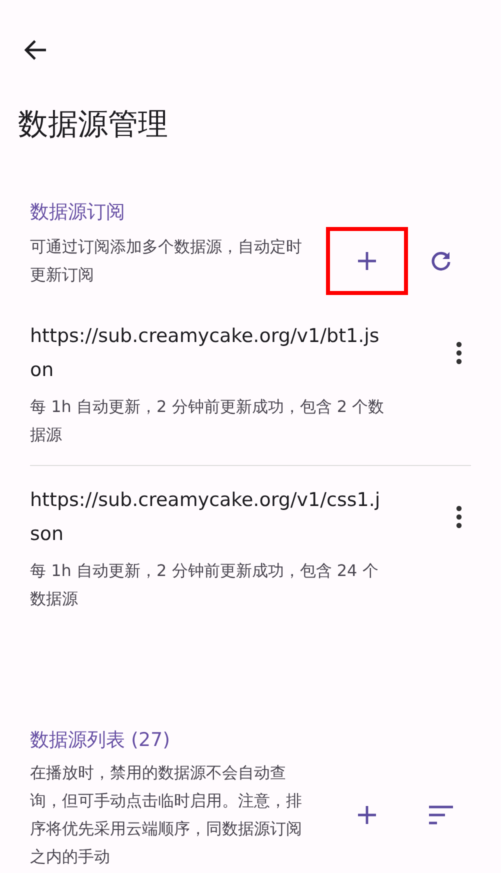 The width and height of the screenshot is (501, 873). What do you see at coordinates (166, 261) in the screenshot?
I see `section-description: 可通过订阅添加多个数据源，自动定时更新订阅` at bounding box center [166, 261].